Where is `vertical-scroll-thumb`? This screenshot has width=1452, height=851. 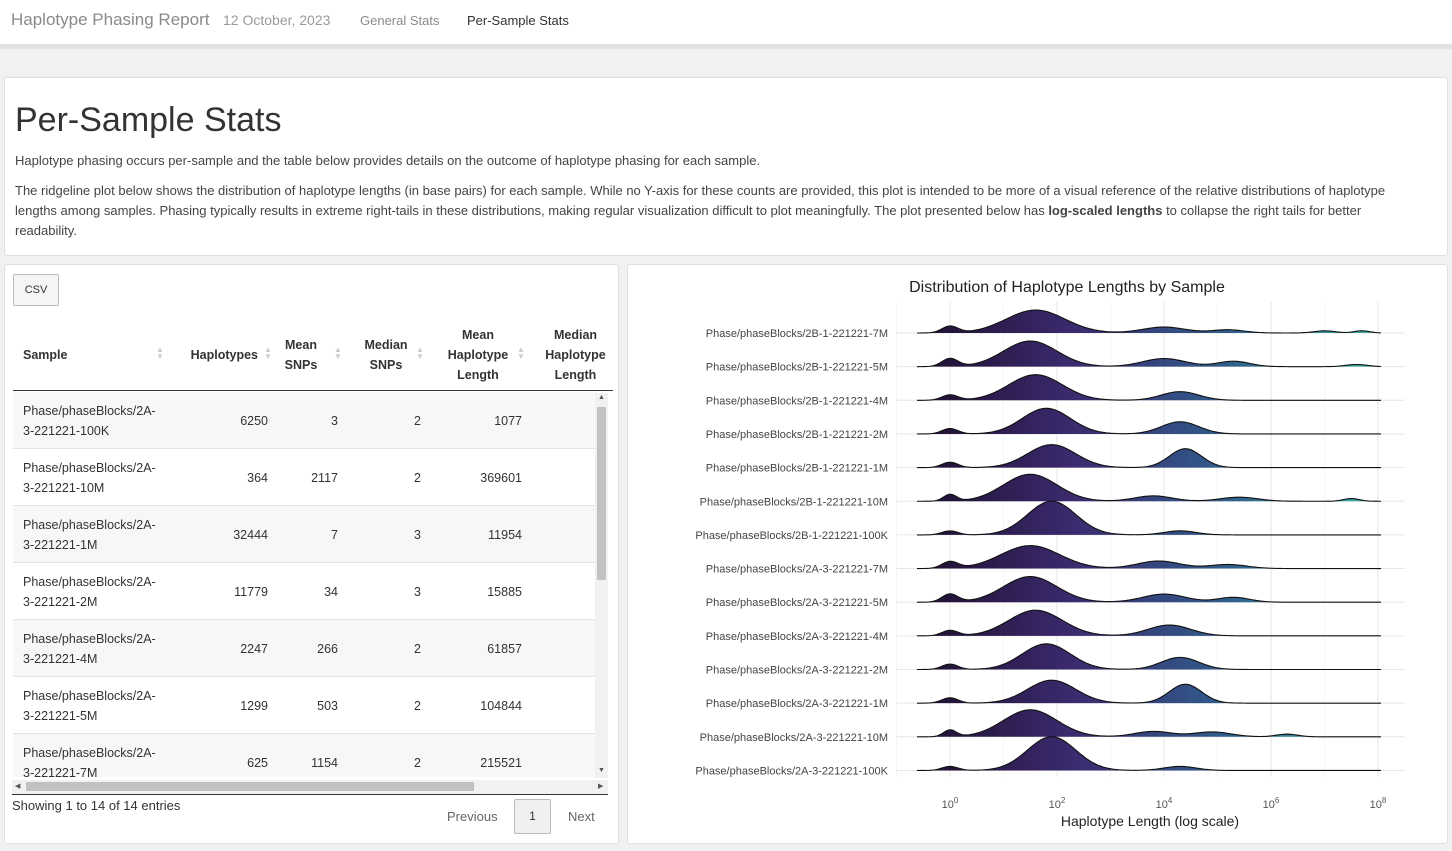
vertical-scroll-thumb is located at coordinates (601, 493).